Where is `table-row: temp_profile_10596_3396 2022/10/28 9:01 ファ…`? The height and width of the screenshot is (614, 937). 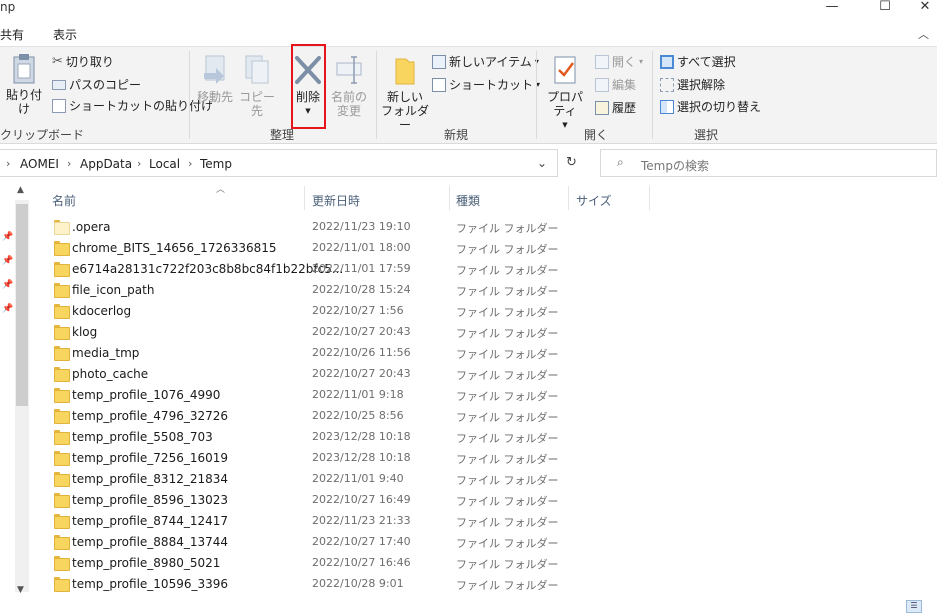
table-row: temp_profile_10596_3396 2022/10/28 9:01 ファ… is located at coordinates (490, 584).